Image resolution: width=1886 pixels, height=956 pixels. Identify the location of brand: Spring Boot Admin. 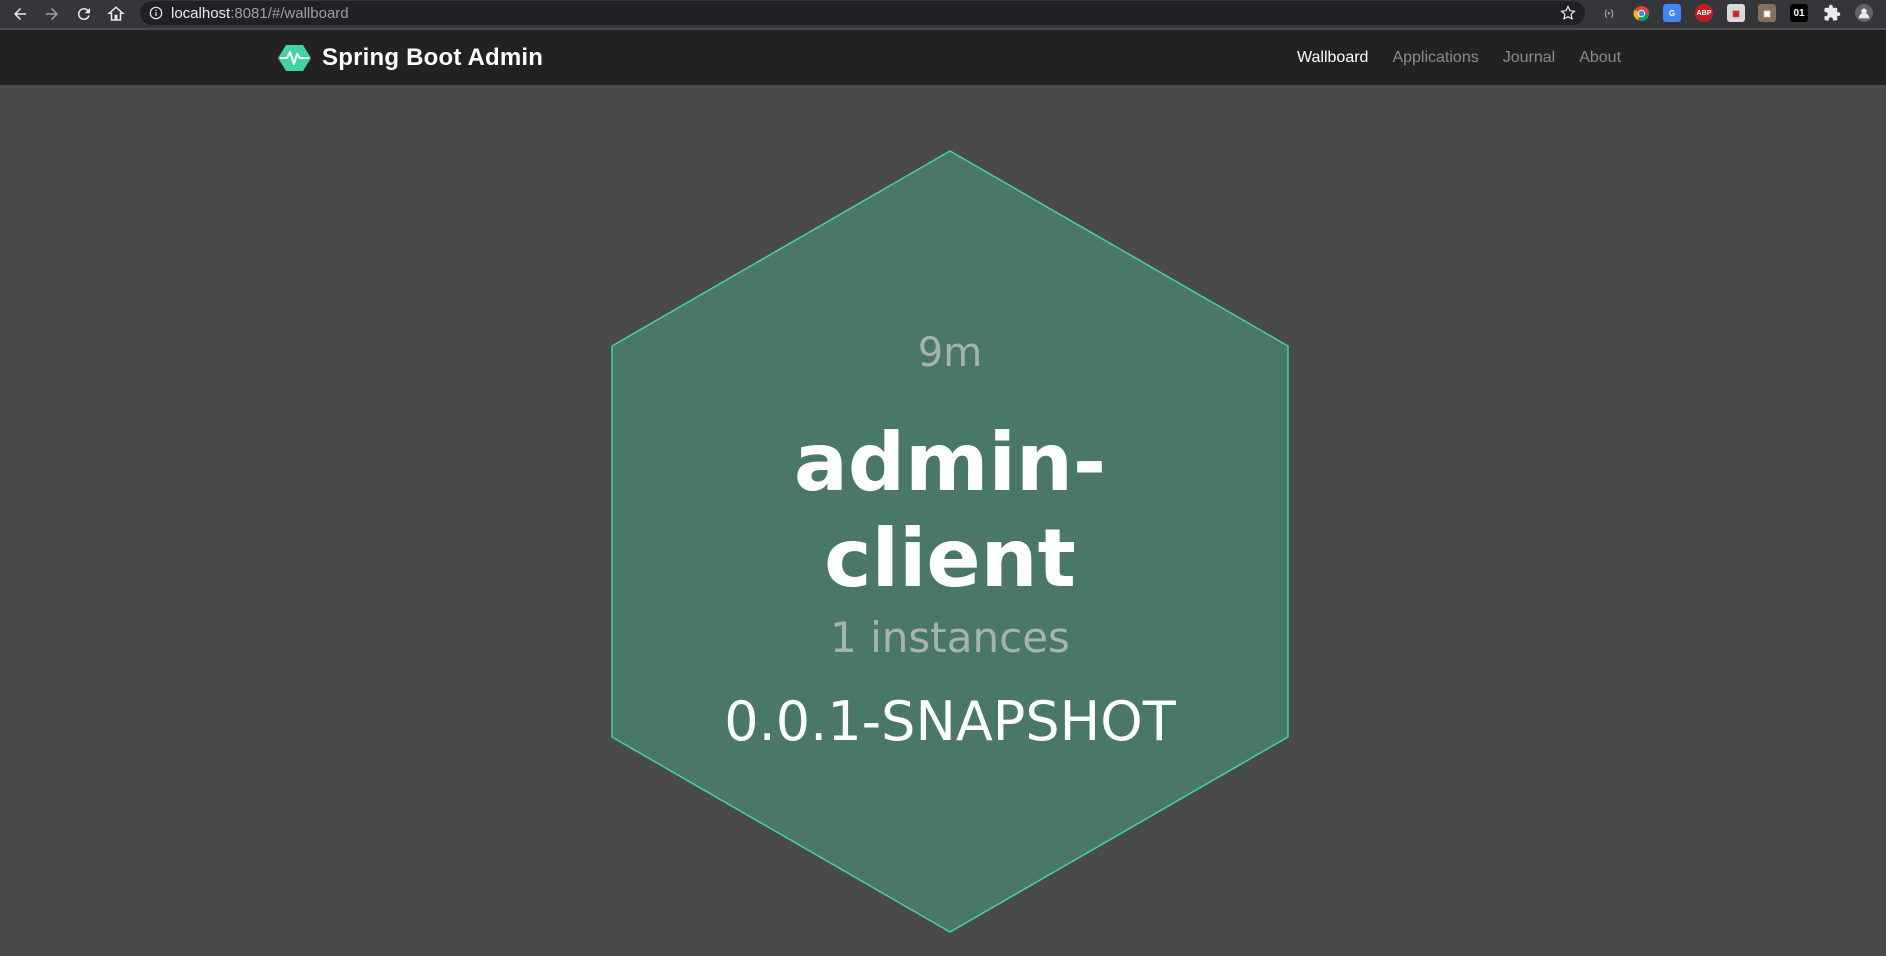
(410, 58).